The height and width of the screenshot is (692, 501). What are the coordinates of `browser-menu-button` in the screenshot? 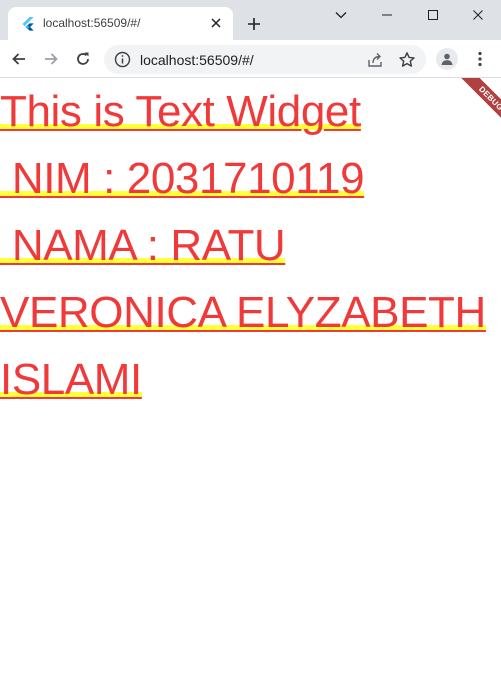 It's located at (480, 59).